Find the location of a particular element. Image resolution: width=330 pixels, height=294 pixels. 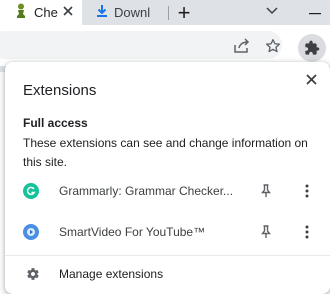

star-icon is located at coordinates (273, 46).